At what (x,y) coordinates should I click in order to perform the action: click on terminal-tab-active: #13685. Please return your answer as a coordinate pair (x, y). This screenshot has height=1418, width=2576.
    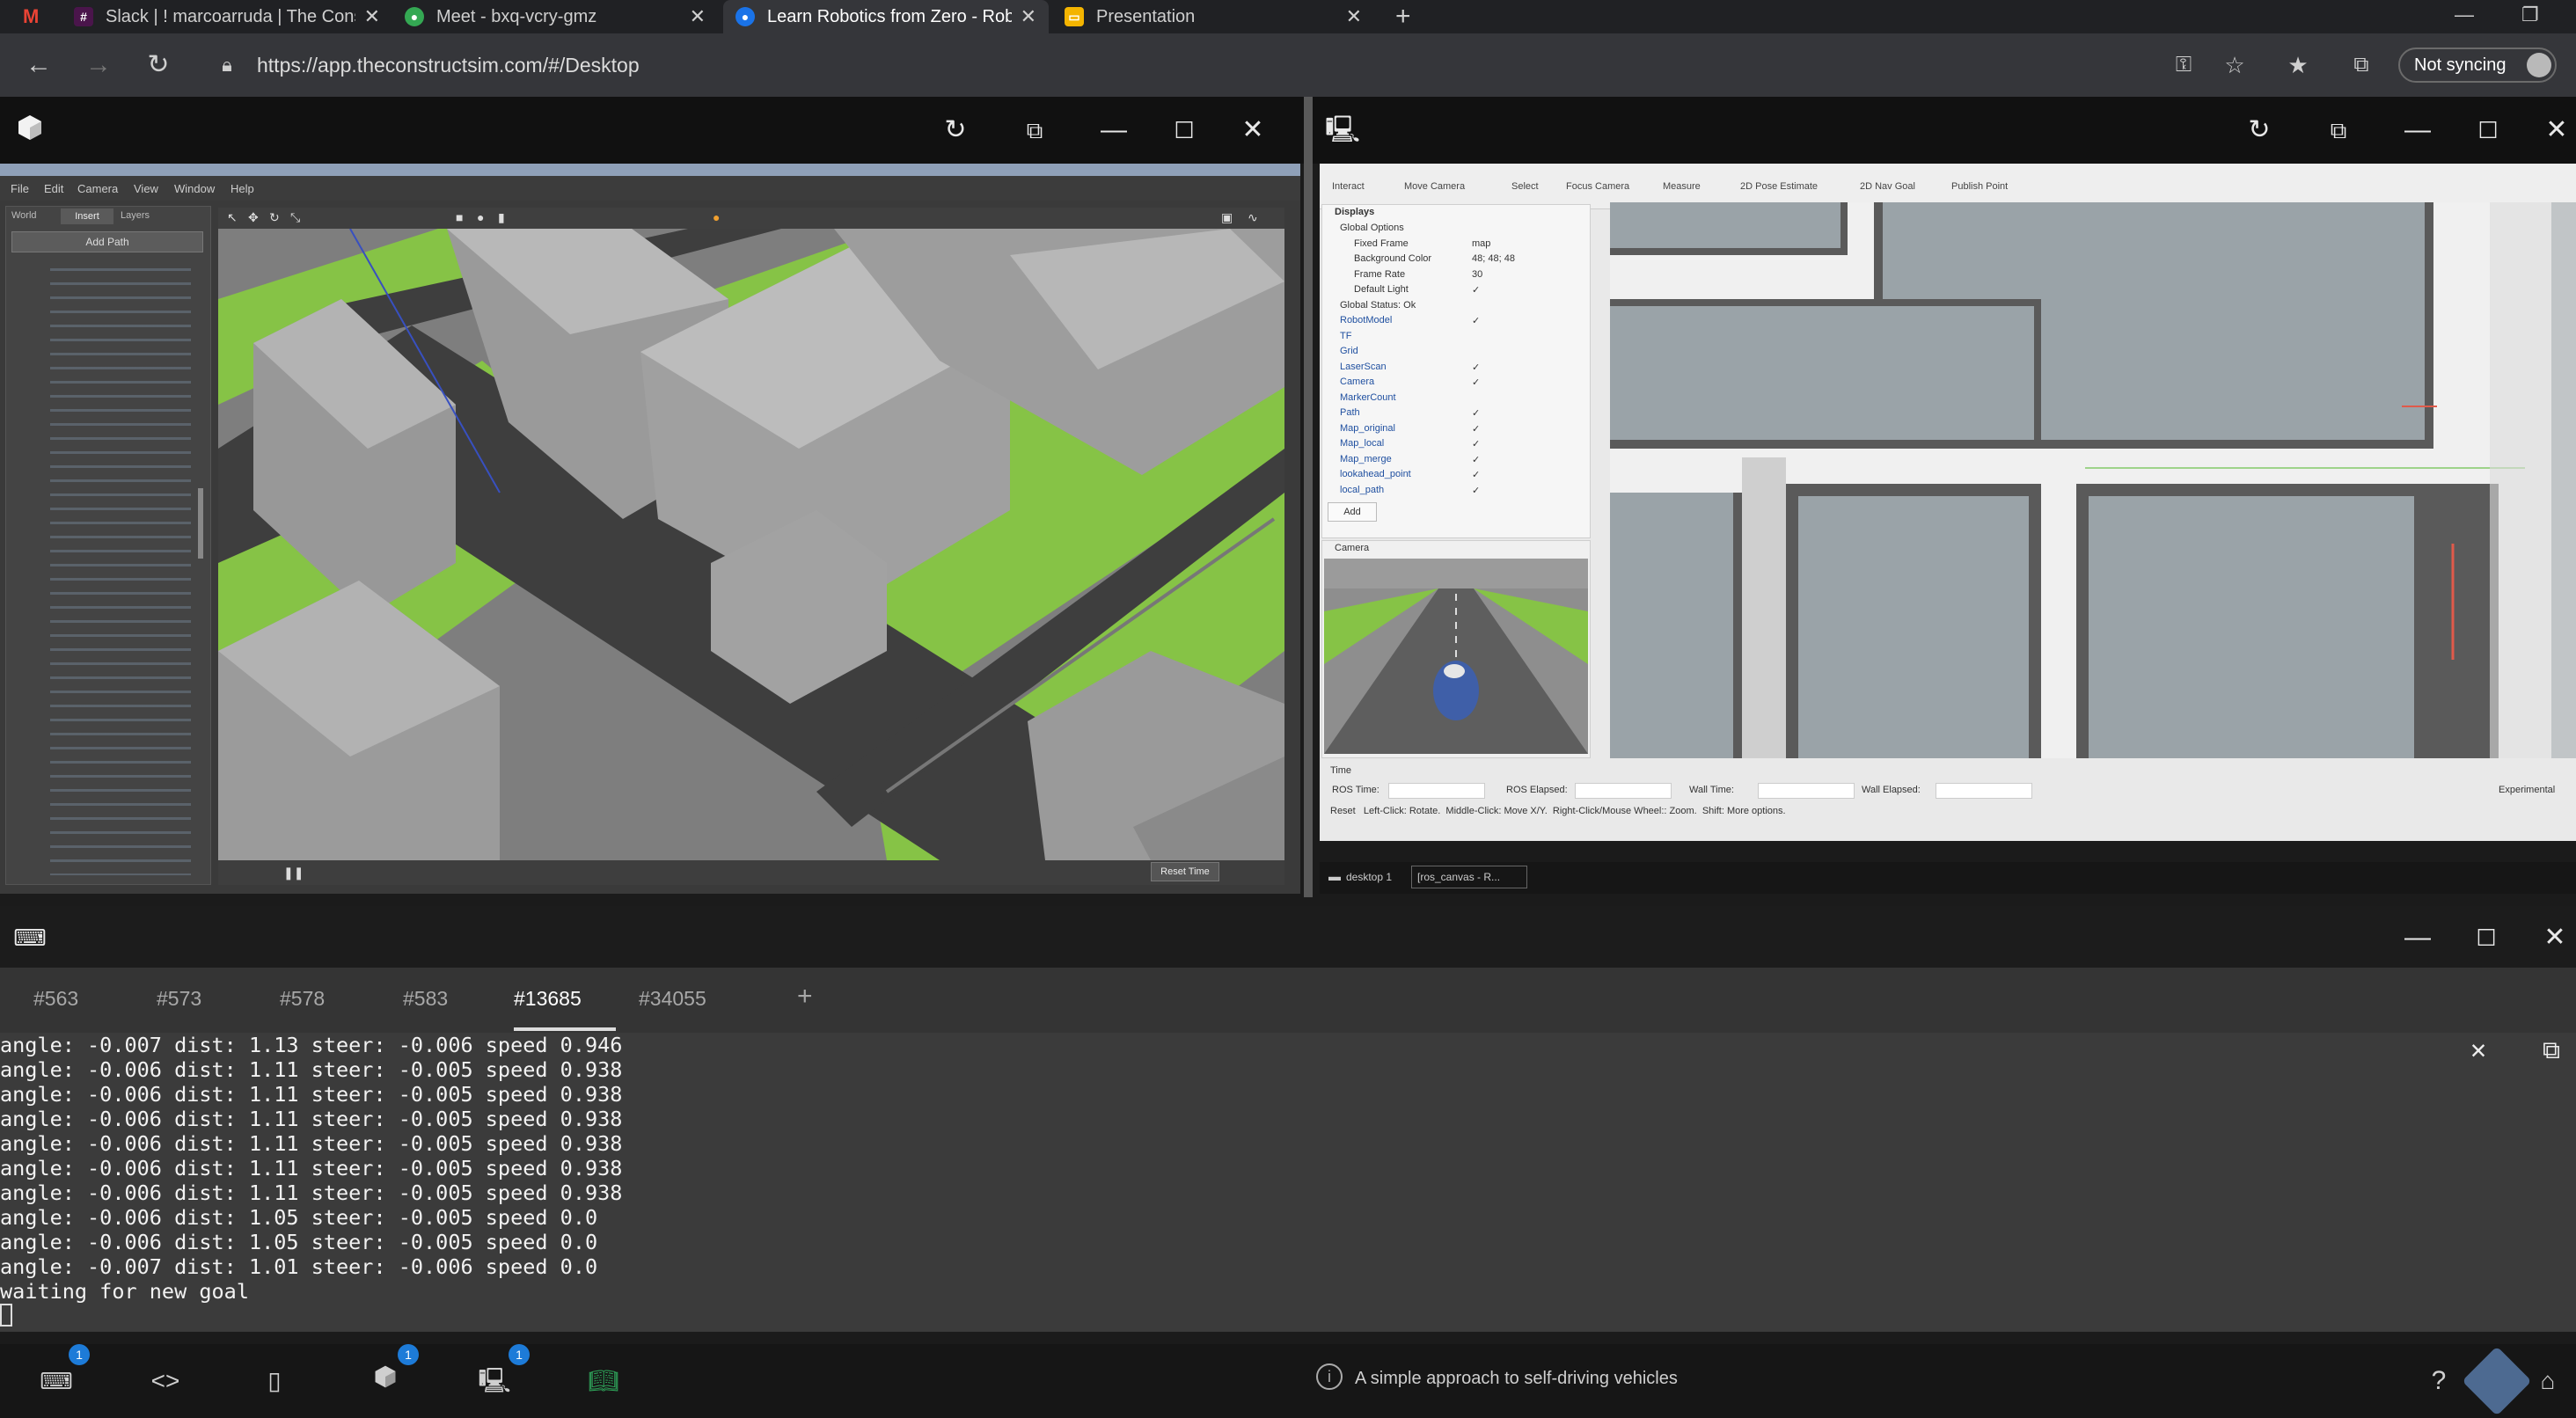
    Looking at the image, I should click on (548, 999).